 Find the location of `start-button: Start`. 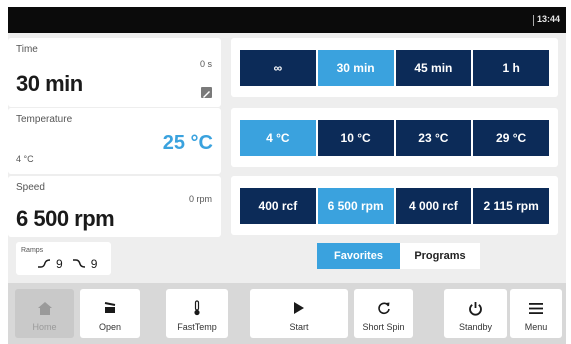

start-button: Start is located at coordinates (299, 313).